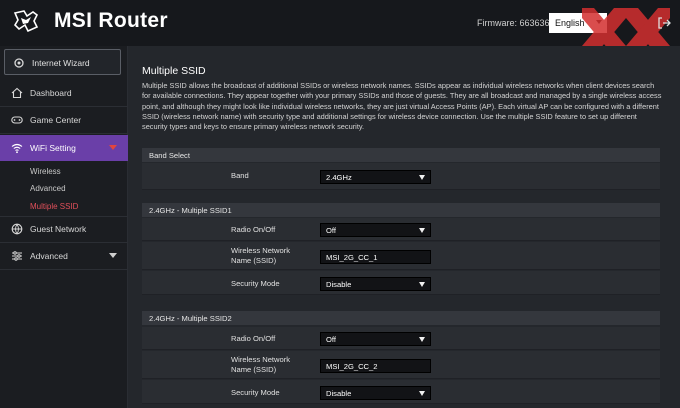 This screenshot has width=680, height=408. What do you see at coordinates (17, 148) in the screenshot?
I see `wifi-icon` at bounding box center [17, 148].